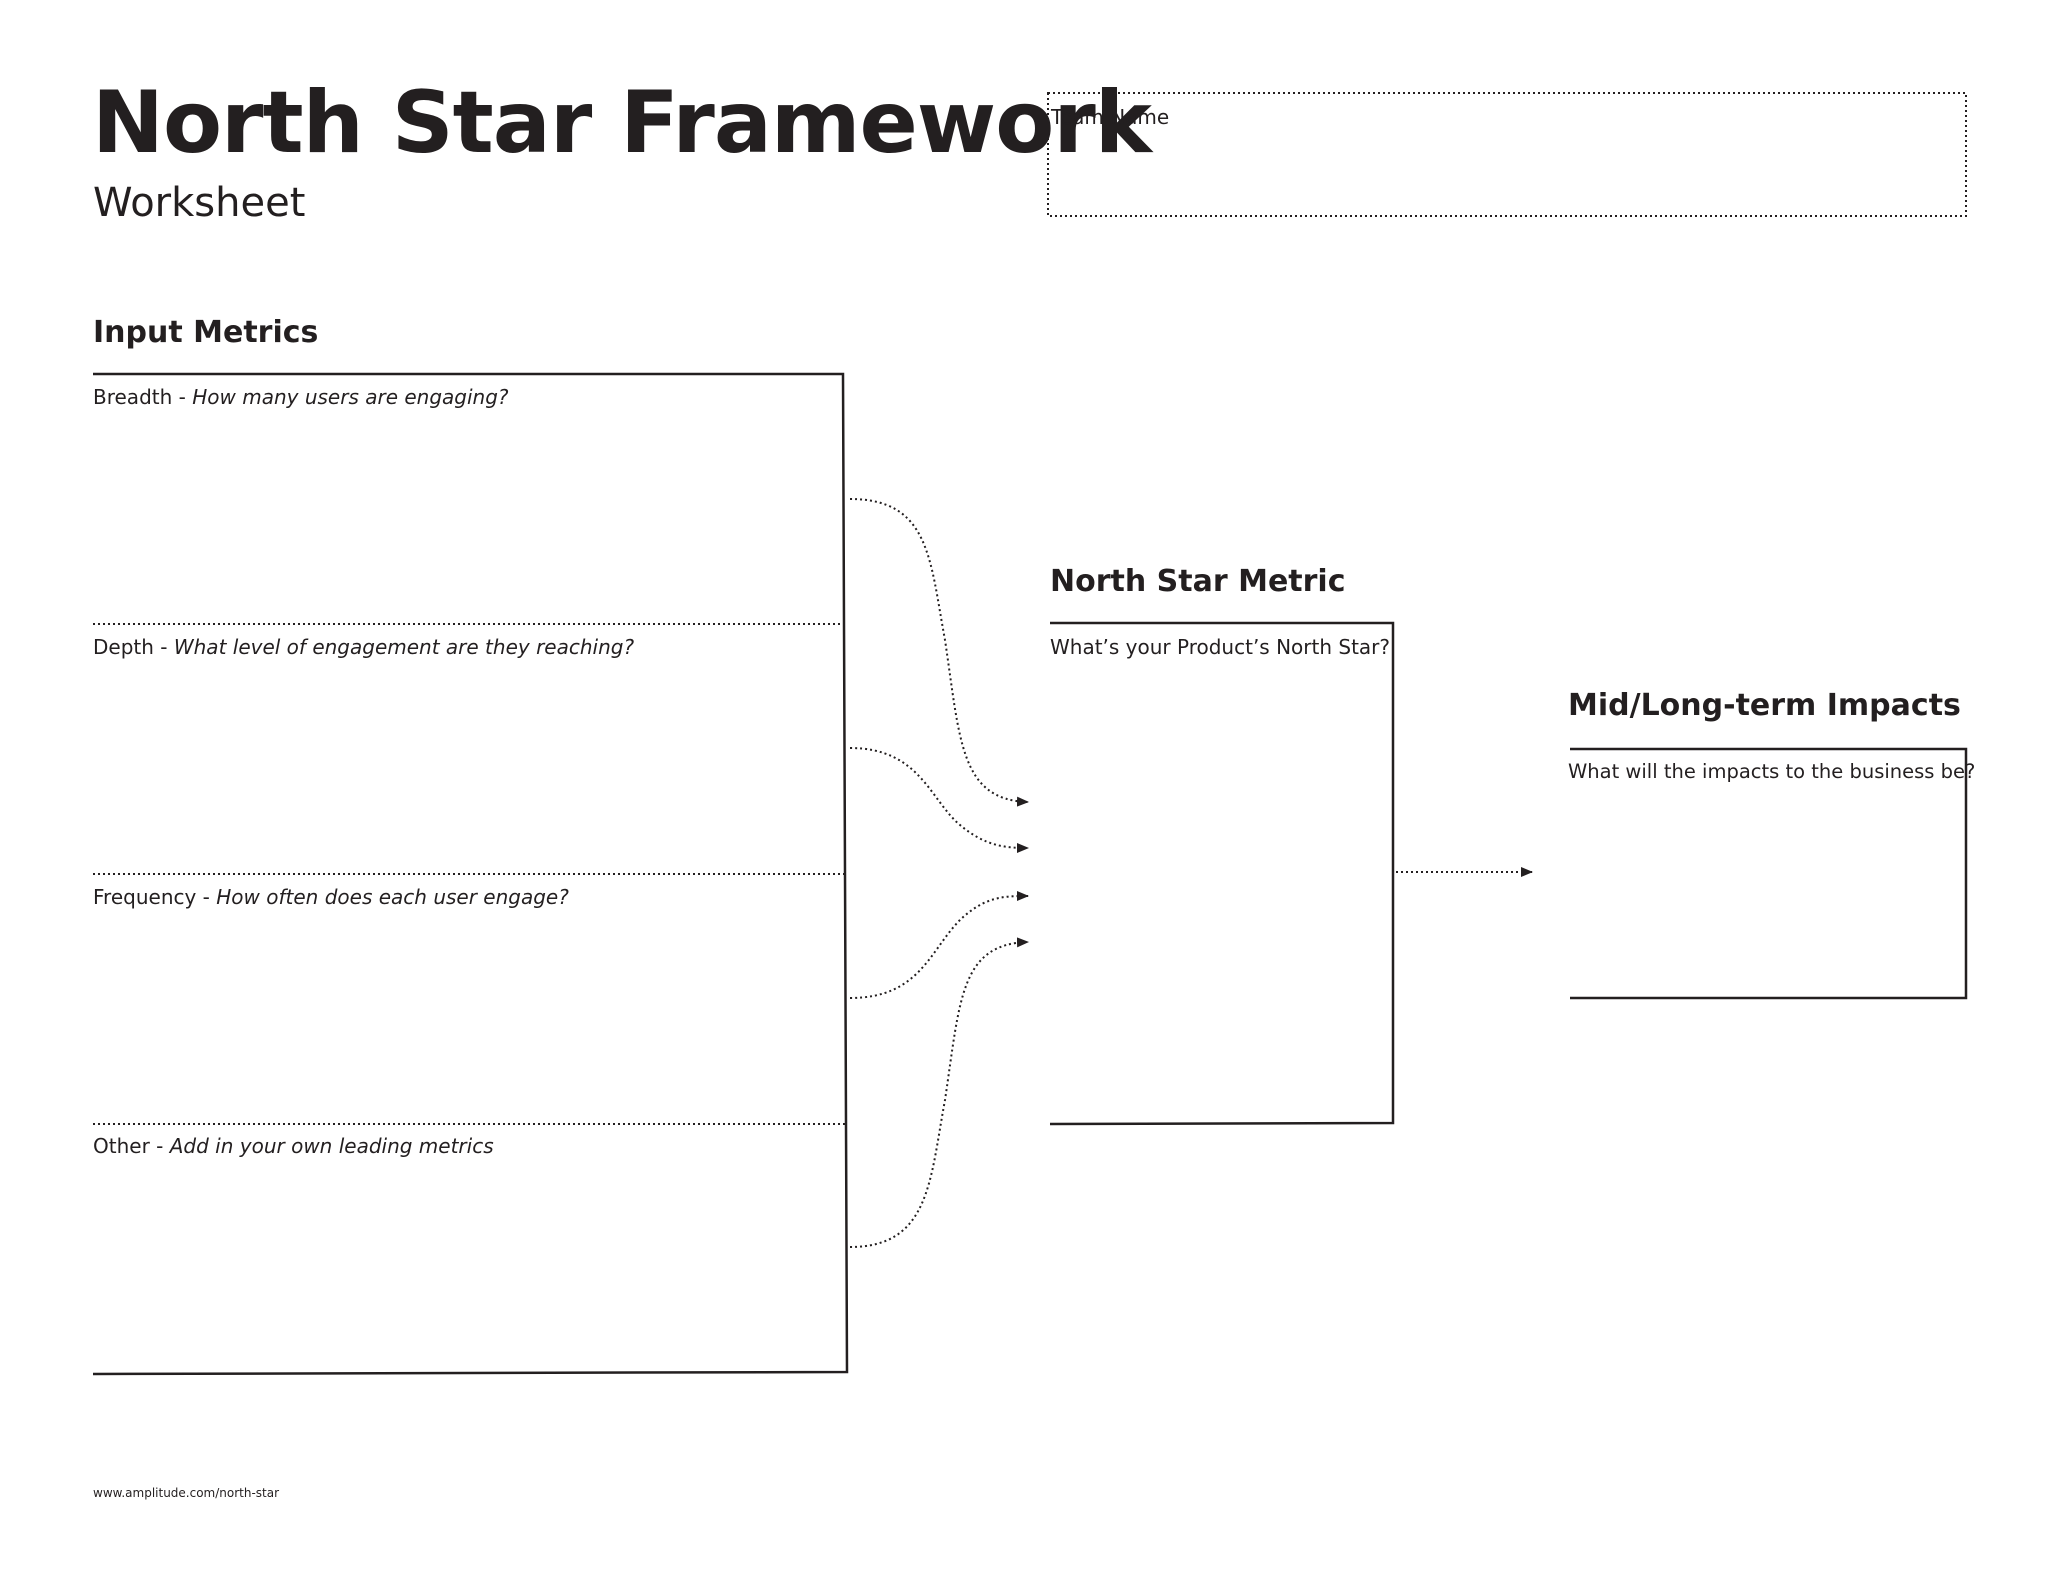  Describe the element at coordinates (331, 1146) in the screenshot. I see `metric-prompt: Add in your own leading metrics` at that location.